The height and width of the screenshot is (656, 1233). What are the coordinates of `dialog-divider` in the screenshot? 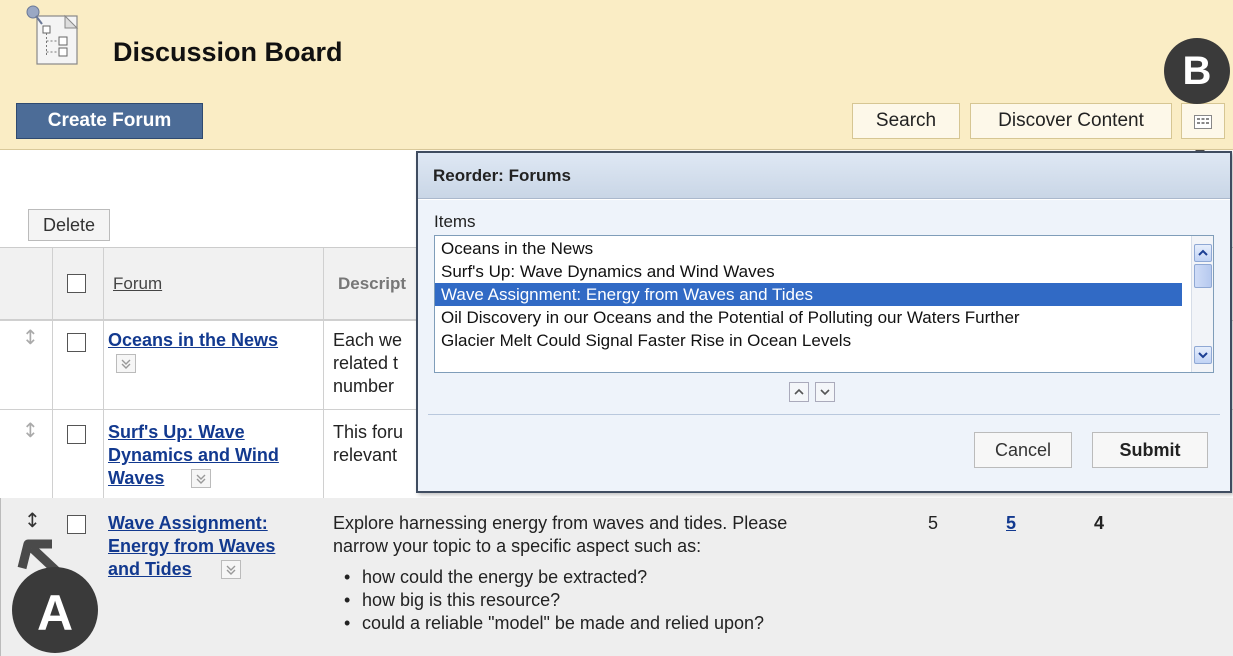 It's located at (824, 414).